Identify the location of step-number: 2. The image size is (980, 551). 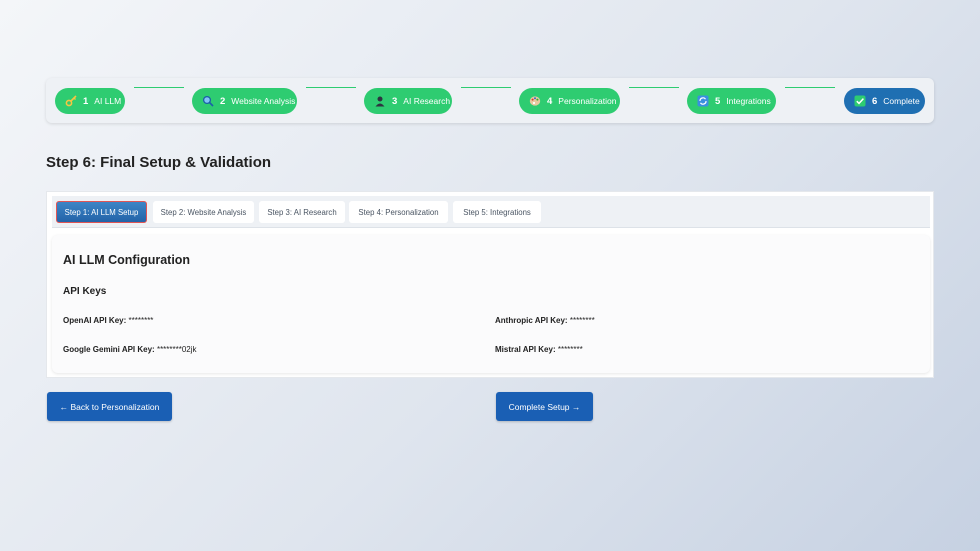
(223, 101).